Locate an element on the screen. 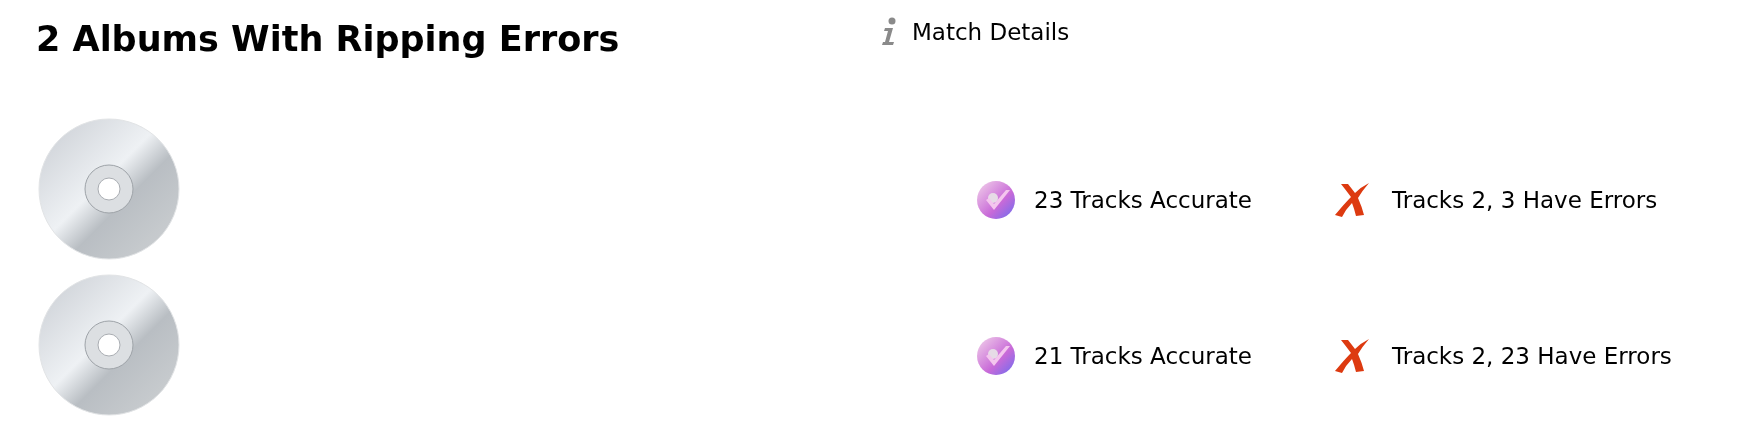 The height and width of the screenshot is (429, 1744). info-icon is located at coordinates (889, 32).